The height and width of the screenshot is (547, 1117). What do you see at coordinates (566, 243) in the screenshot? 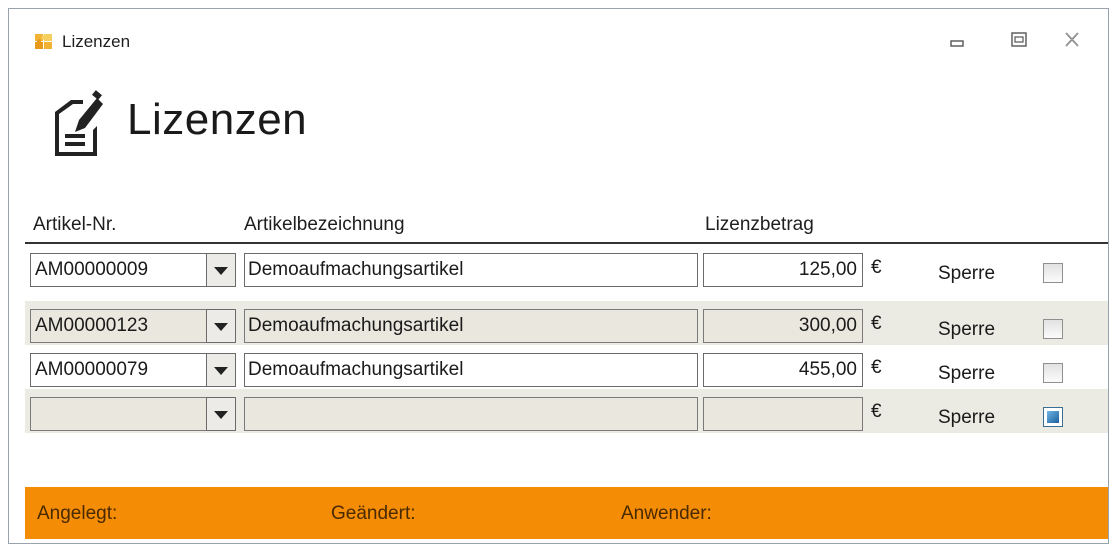
I see `header-divider` at bounding box center [566, 243].